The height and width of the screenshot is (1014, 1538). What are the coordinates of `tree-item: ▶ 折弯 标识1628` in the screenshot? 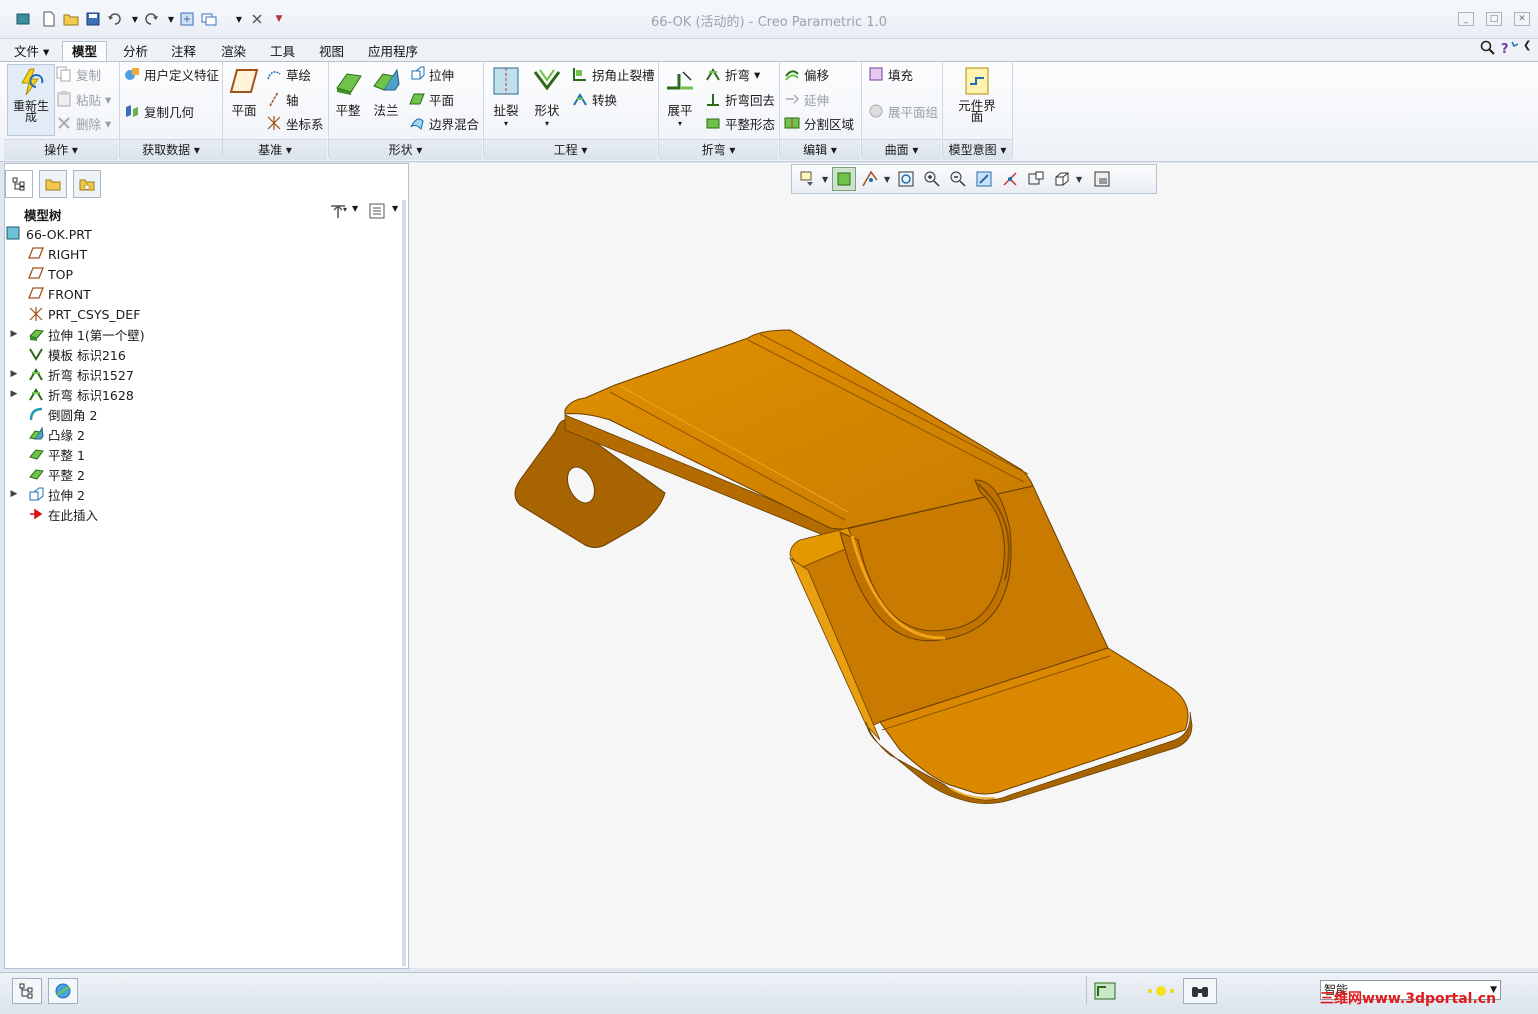 It's located at (71, 394).